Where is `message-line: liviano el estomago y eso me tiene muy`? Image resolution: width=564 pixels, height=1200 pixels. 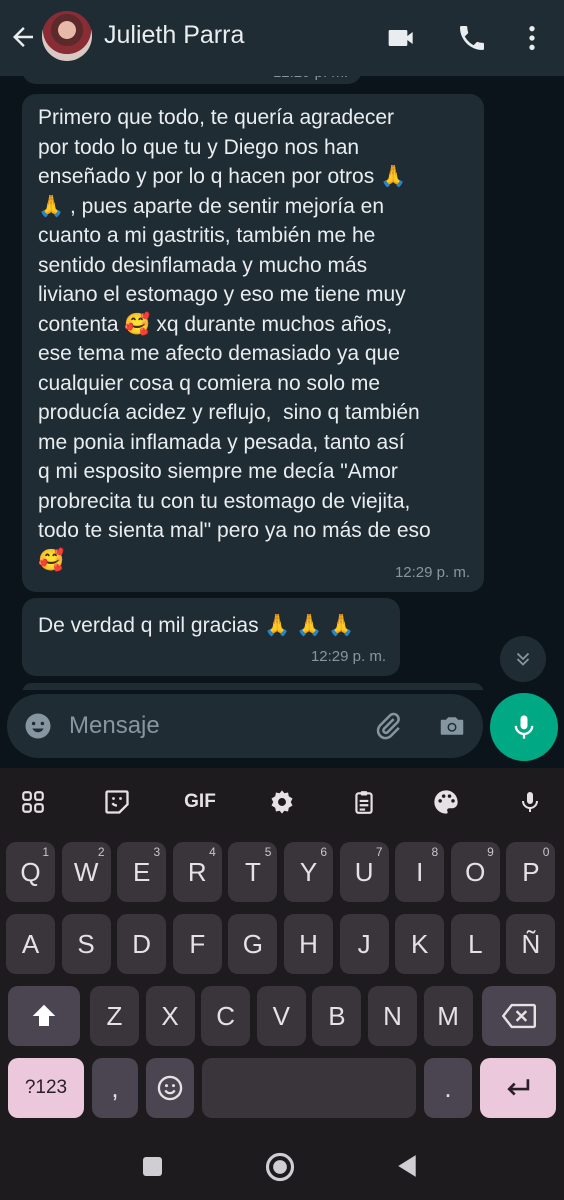
message-line: liviano el estomago y eso me tiene muy is located at coordinates (222, 294).